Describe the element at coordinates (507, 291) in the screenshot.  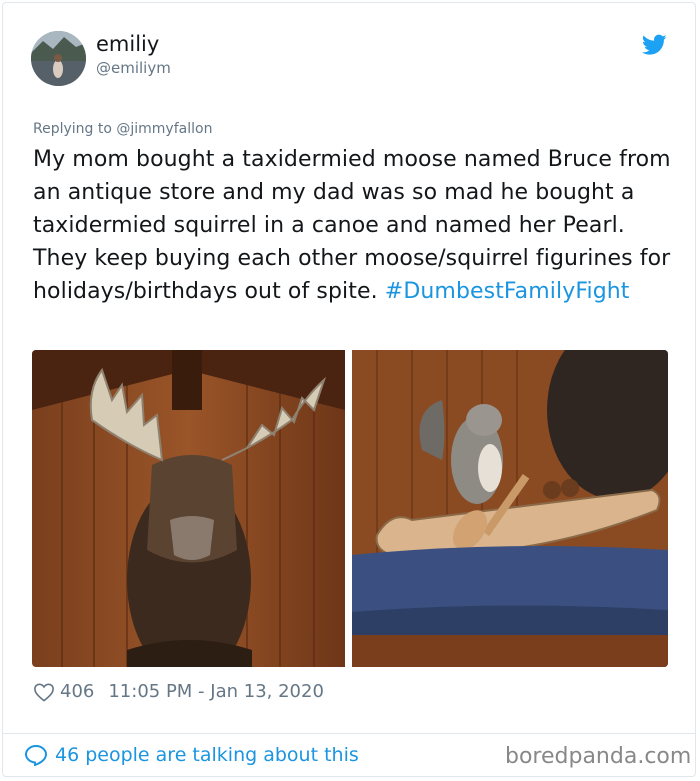
I see `hashtag-link: #DumbestFamilyFight` at that location.